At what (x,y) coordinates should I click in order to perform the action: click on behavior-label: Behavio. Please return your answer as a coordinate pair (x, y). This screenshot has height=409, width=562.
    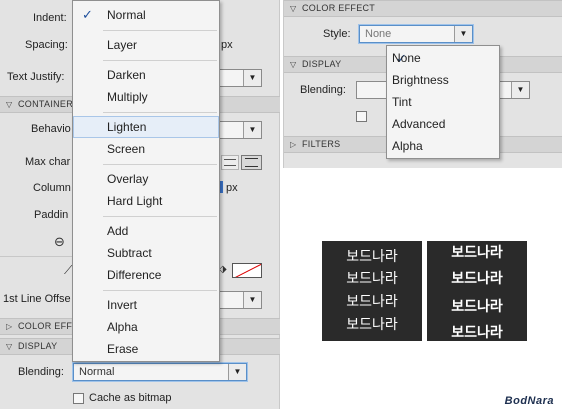
    Looking at the image, I should click on (51, 129).